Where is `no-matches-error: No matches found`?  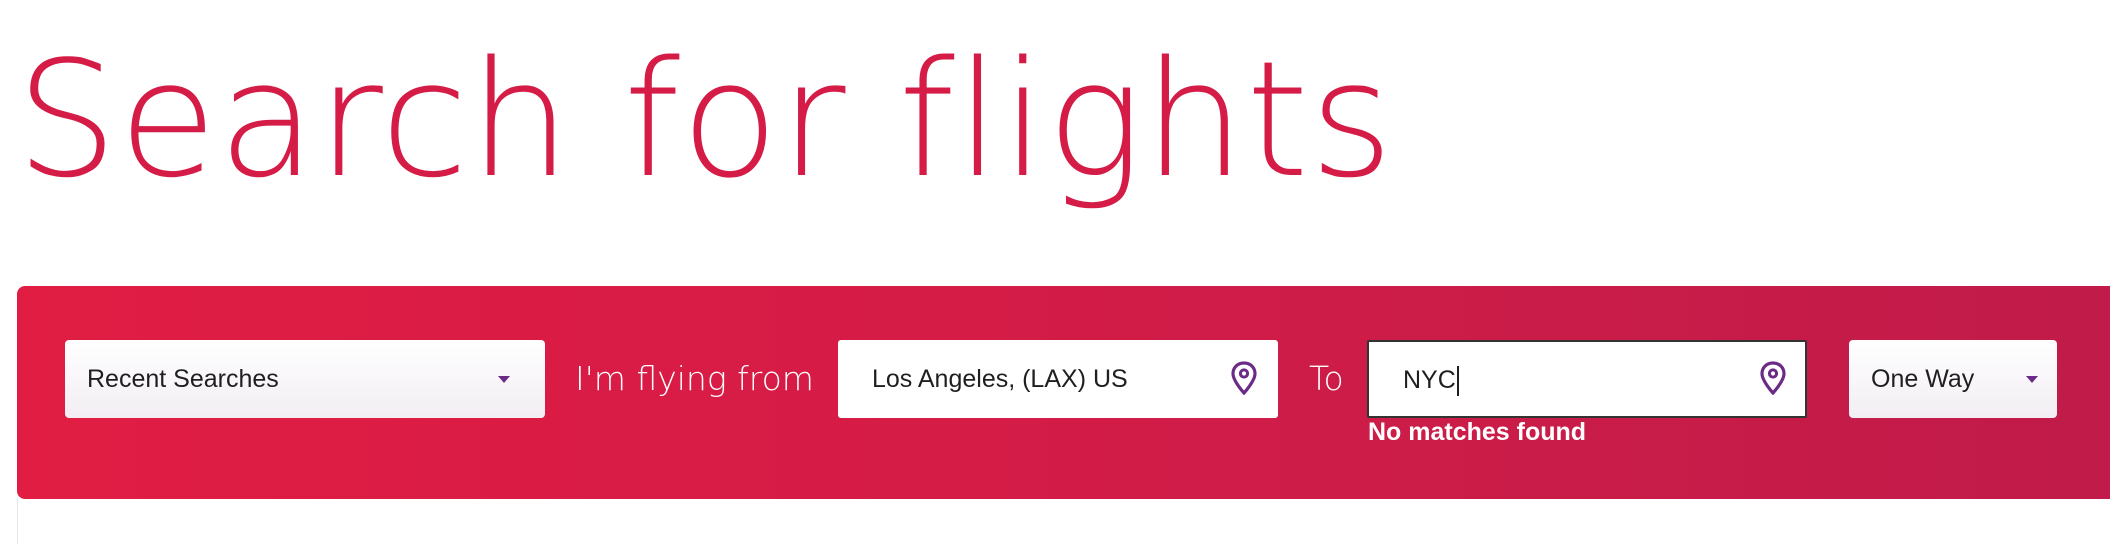 no-matches-error: No matches found is located at coordinates (1477, 432).